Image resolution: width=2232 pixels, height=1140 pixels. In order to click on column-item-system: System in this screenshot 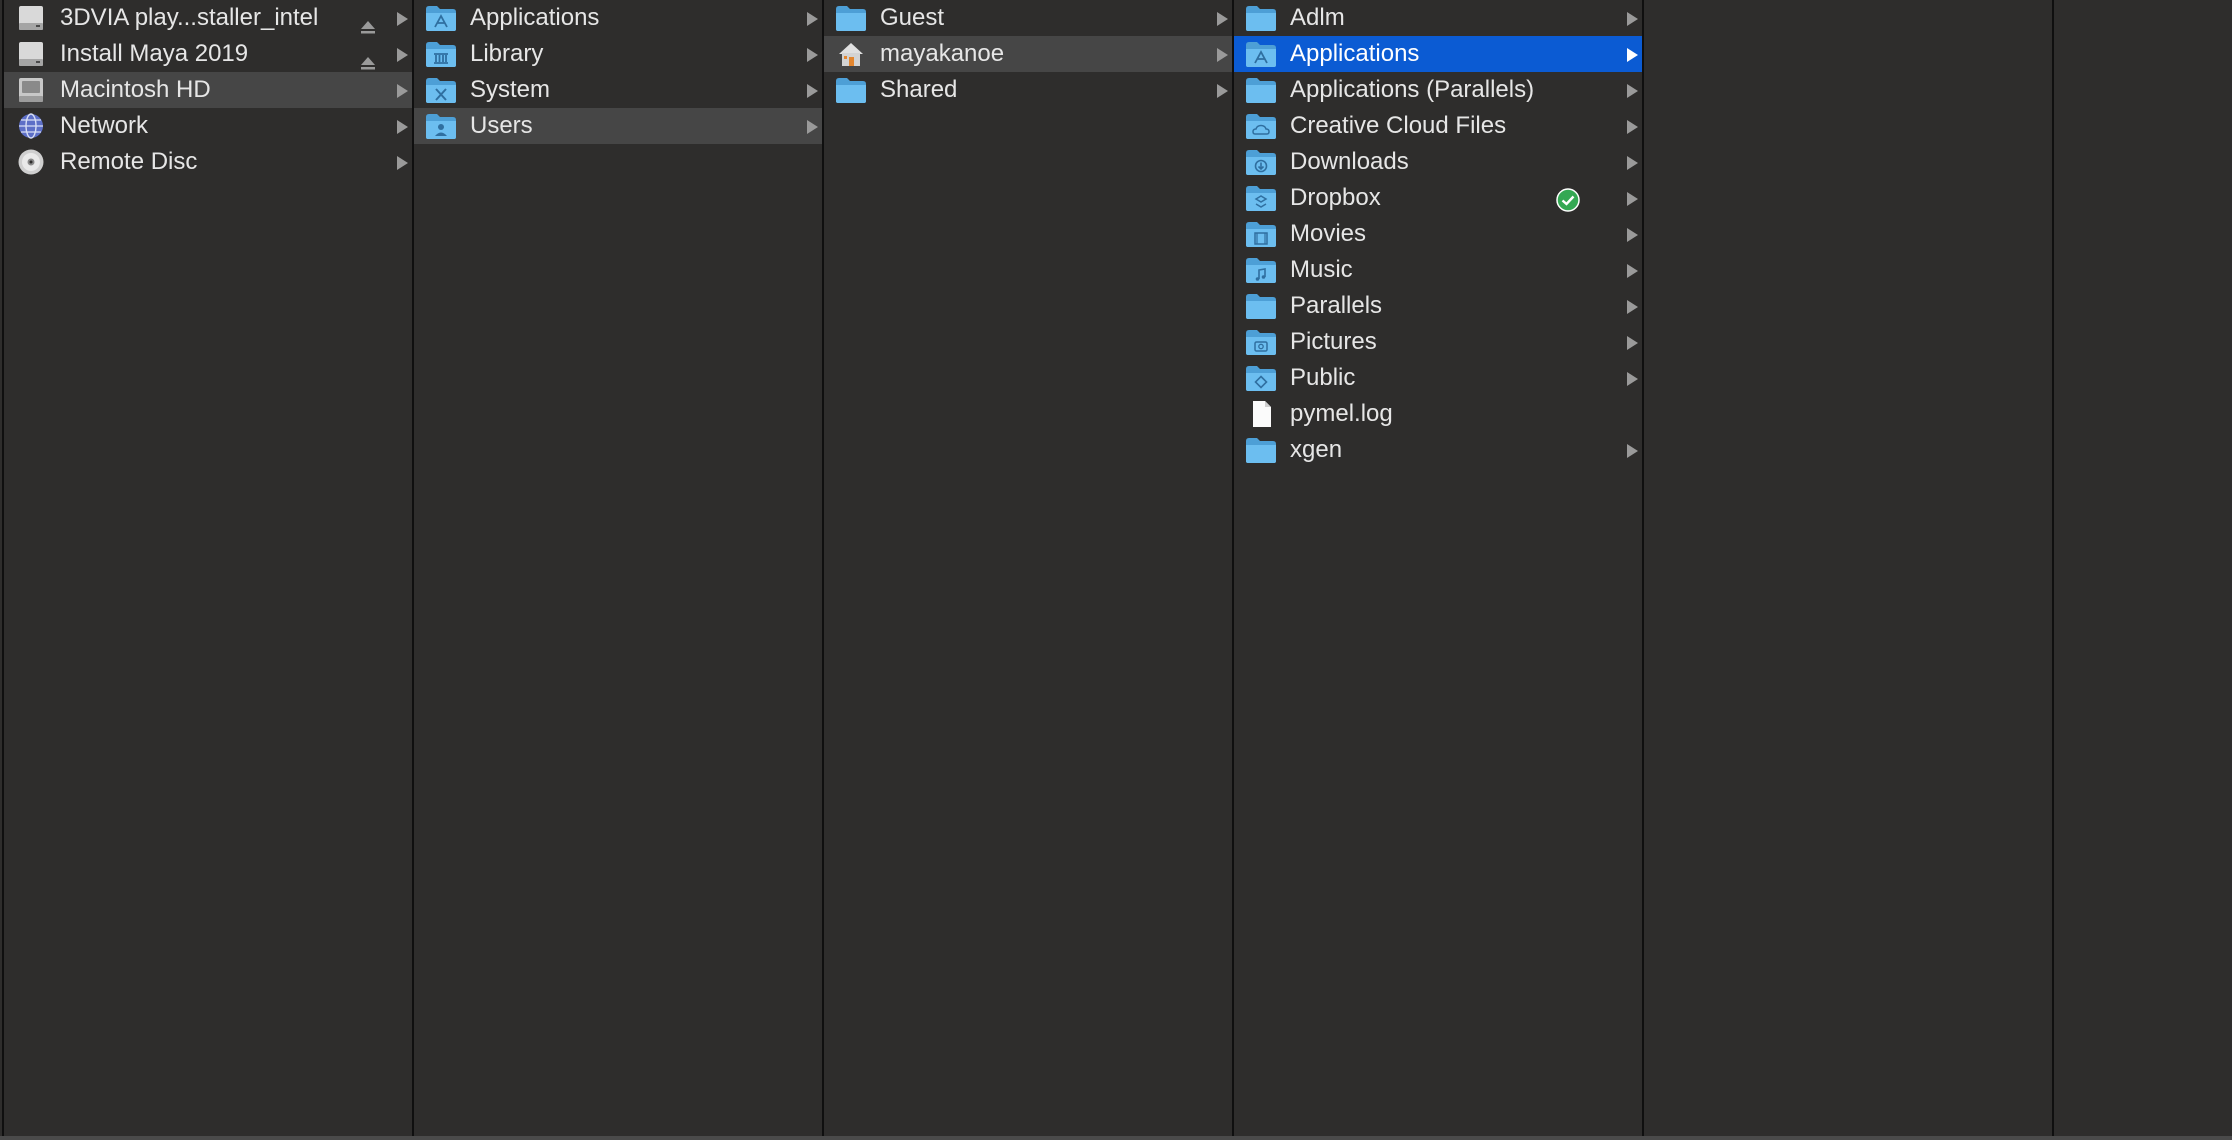, I will do `click(618, 90)`.